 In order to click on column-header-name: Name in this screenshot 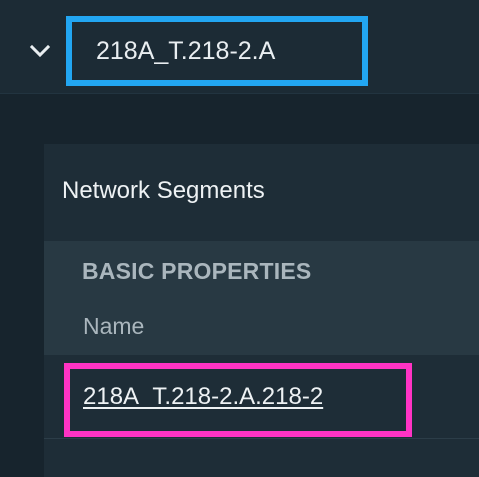, I will do `click(114, 326)`.